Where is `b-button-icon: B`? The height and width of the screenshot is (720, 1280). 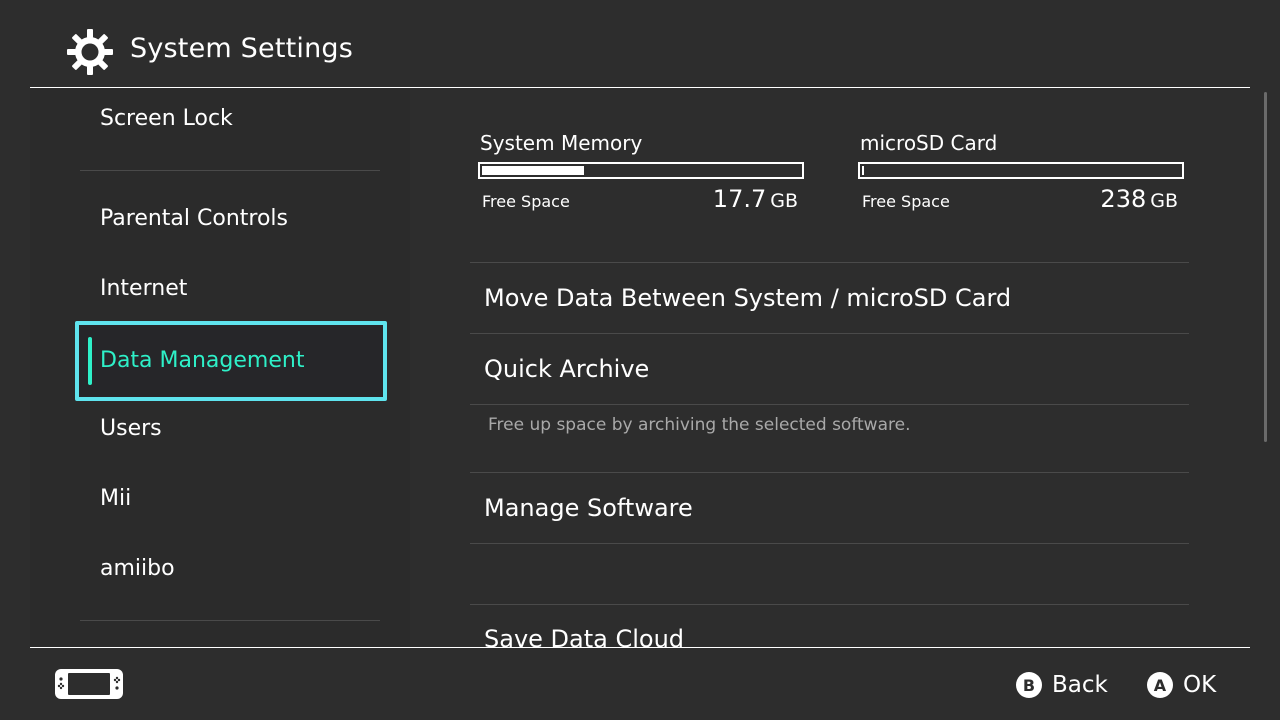 b-button-icon: B is located at coordinates (1029, 685).